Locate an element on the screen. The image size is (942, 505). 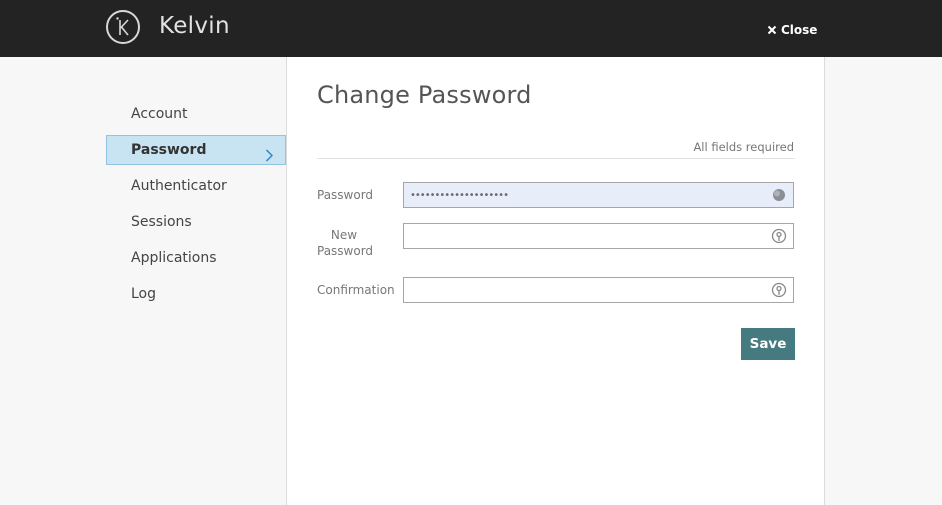
sidebar-item-password: Password is located at coordinates (196, 150).